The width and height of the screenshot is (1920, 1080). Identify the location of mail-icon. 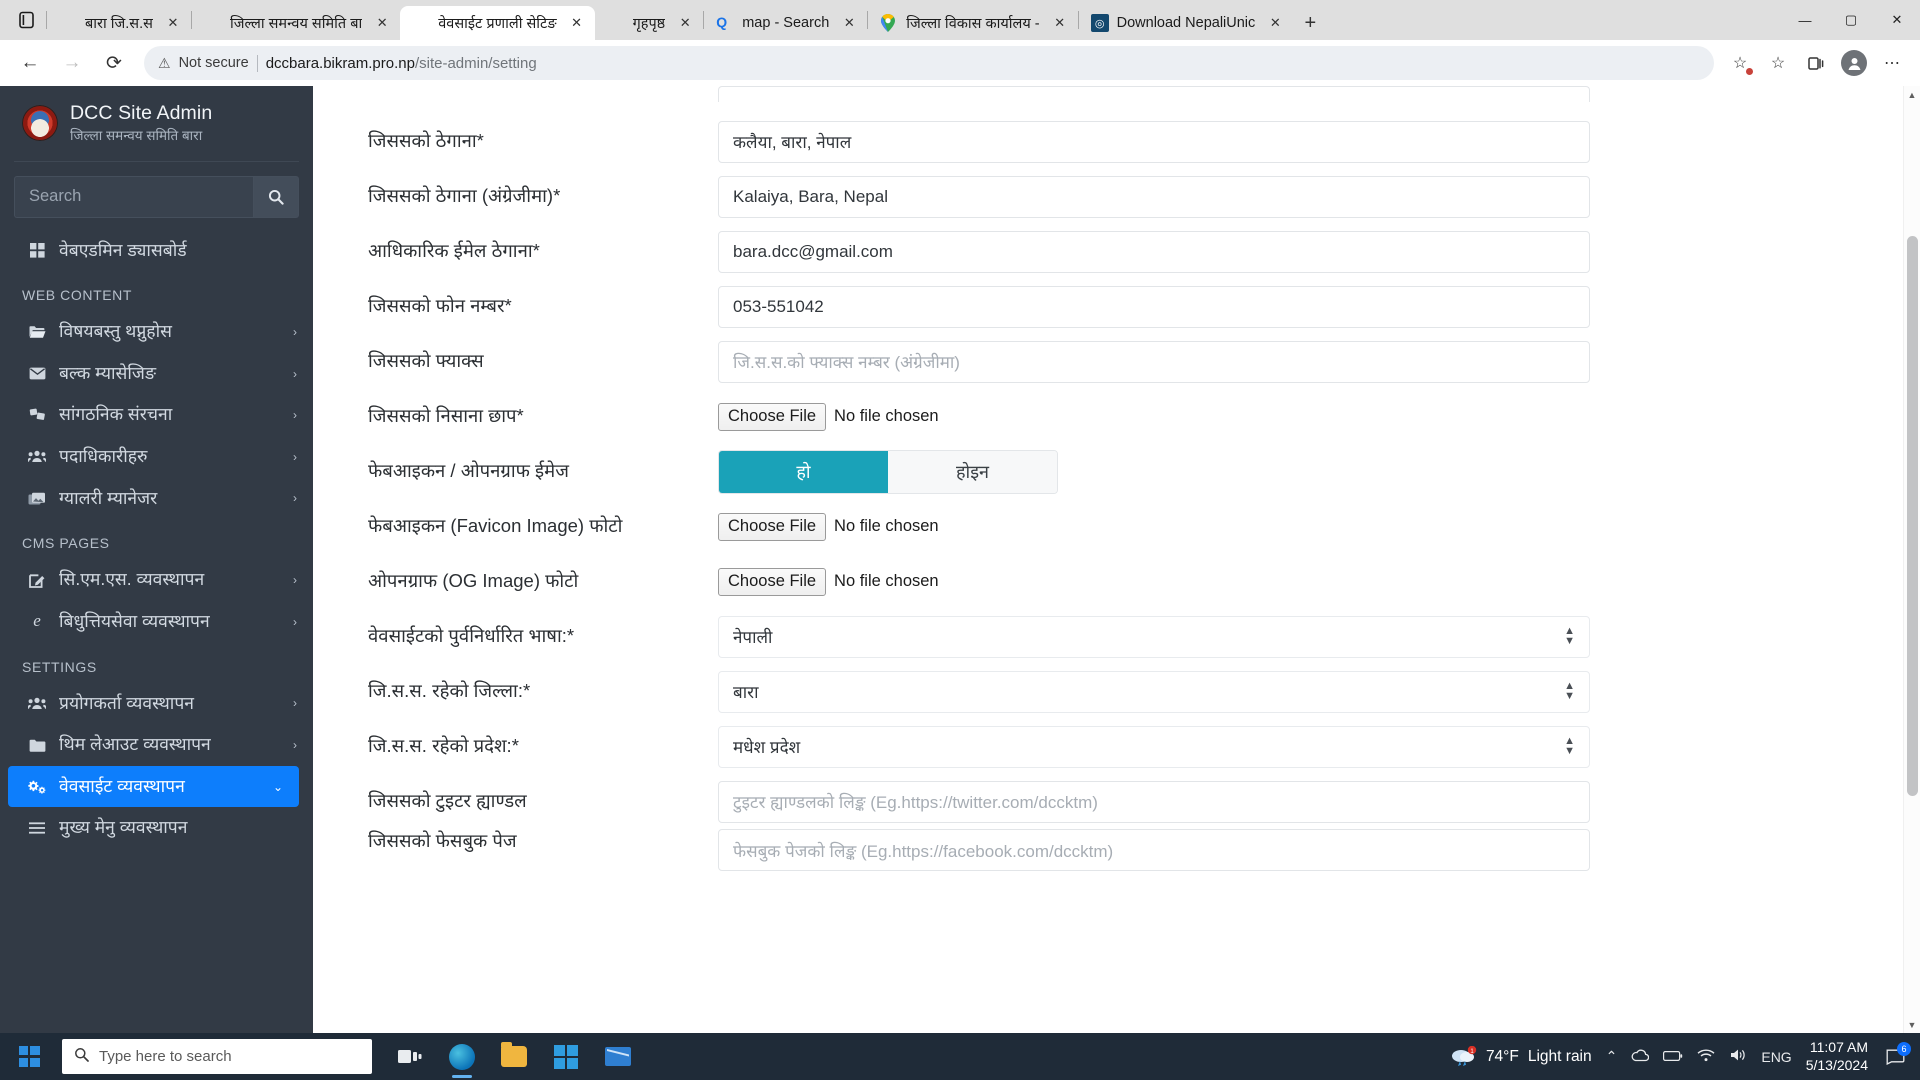
(618, 1056).